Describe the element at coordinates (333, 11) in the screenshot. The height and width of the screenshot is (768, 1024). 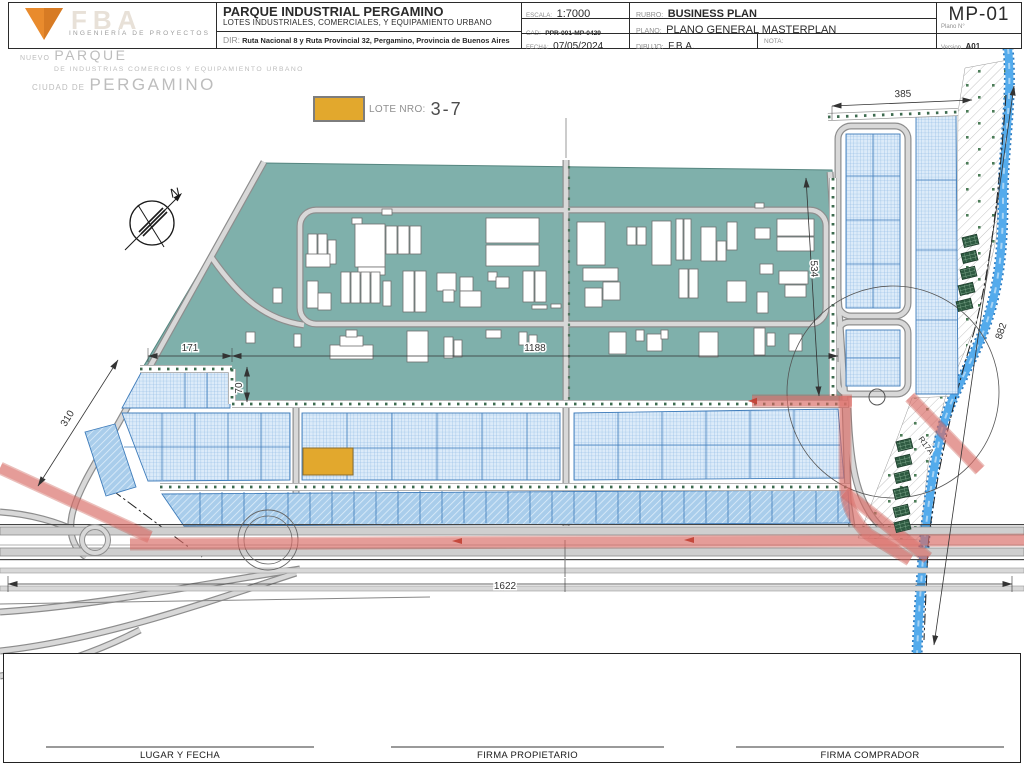
I see `project-title: PARQUE INDUSTRIAL PERGAMINO` at that location.